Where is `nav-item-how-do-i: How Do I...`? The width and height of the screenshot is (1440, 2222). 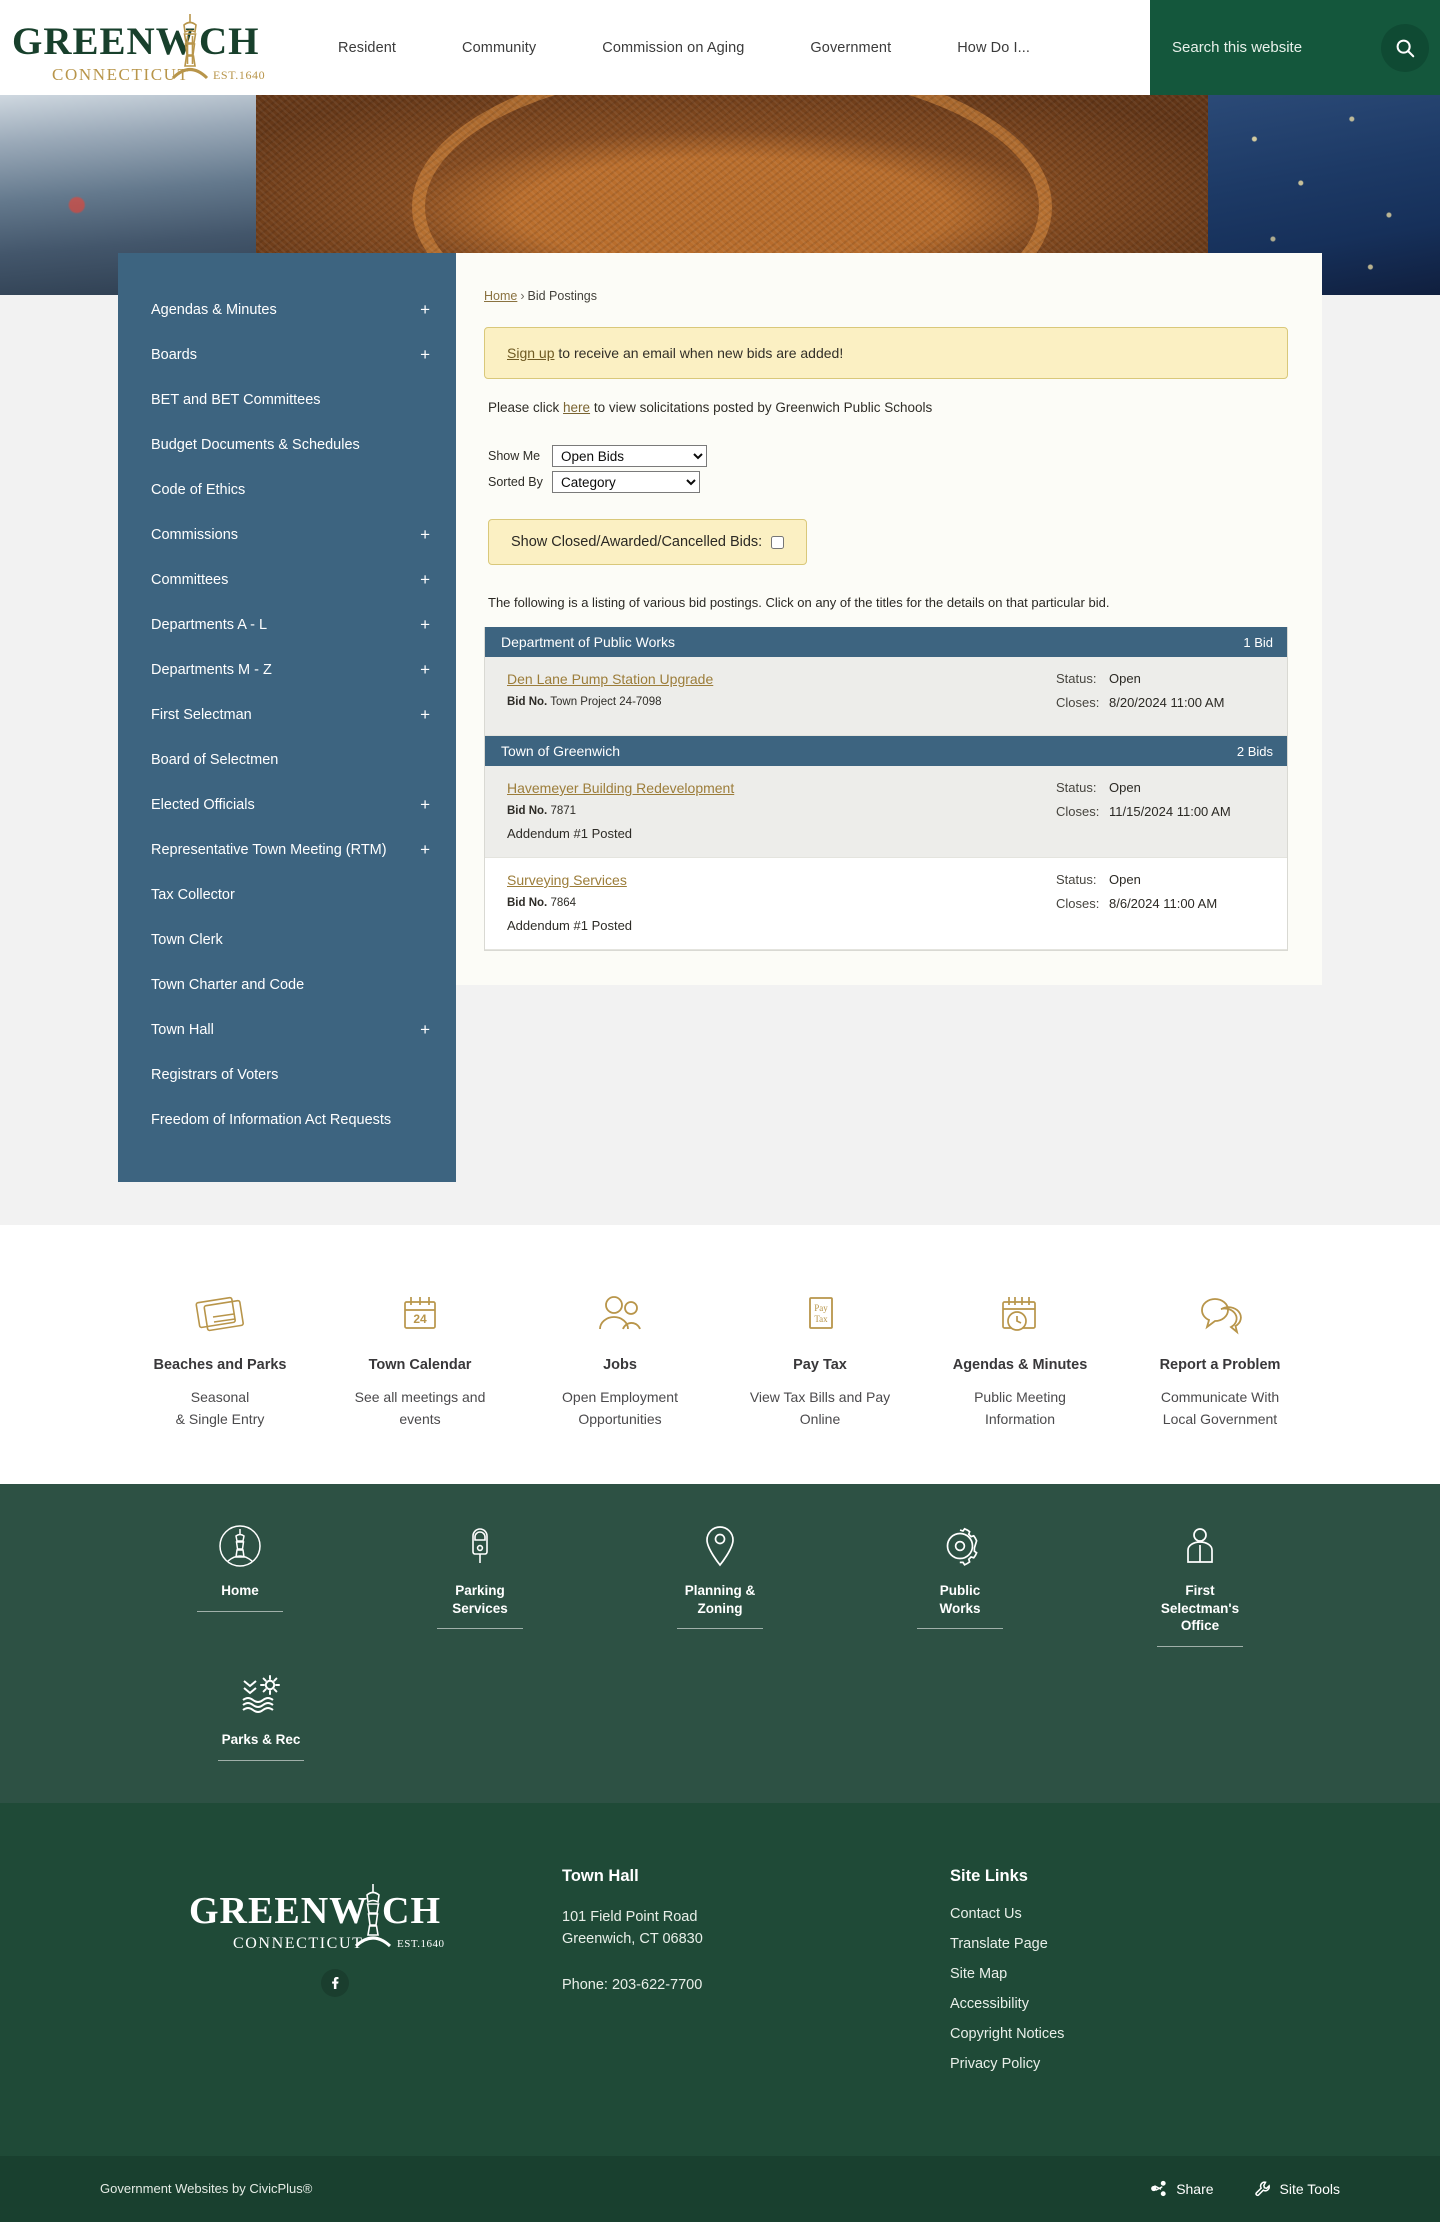 nav-item-how-do-i: How Do I... is located at coordinates (993, 48).